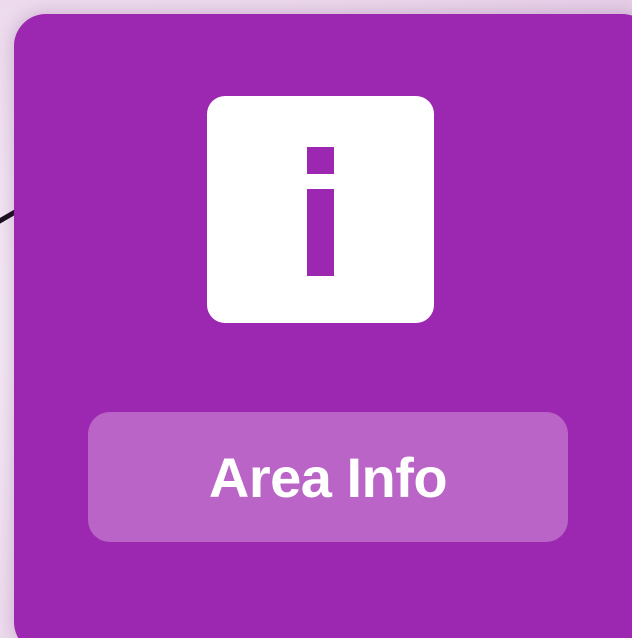 The width and height of the screenshot is (632, 638). I want to click on info-icon-stem, so click(320, 232).